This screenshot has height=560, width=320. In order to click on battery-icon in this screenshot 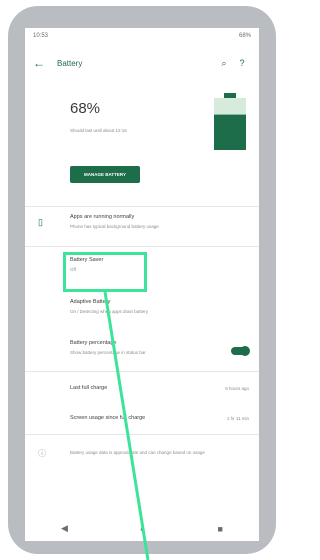, I will do `click(230, 121)`.